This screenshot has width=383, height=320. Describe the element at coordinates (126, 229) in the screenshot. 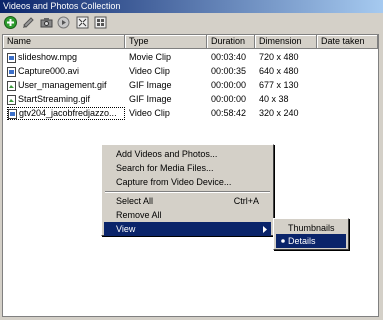

I see `menu-item-label: View` at that location.